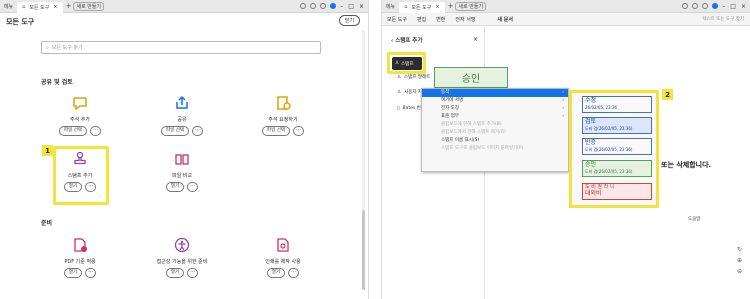  What do you see at coordinates (182, 262) in the screenshot?
I see `tool-name: 접근성 기능을 위한 준비` at bounding box center [182, 262].